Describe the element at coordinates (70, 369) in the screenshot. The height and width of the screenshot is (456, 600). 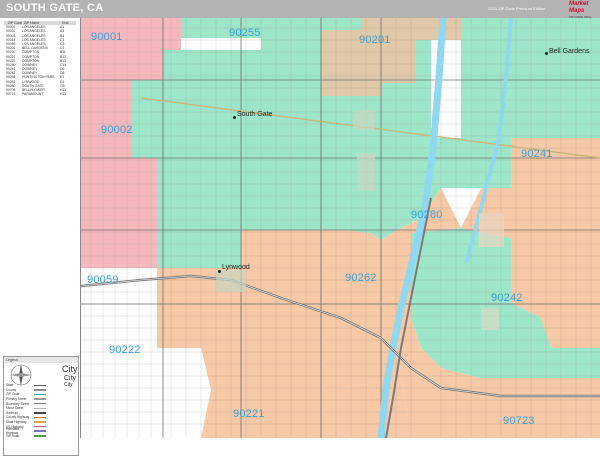
I see `legend-city-large: City` at that location.